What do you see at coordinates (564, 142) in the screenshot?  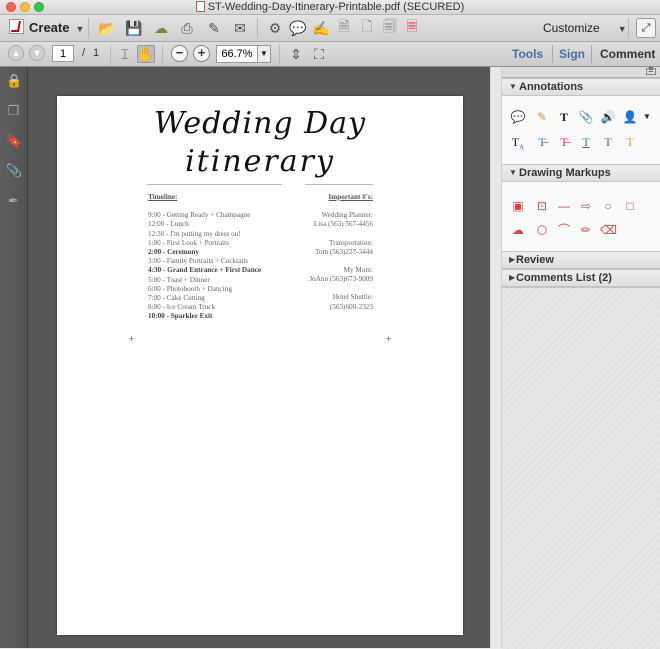 I see `strikethrough-icon: T̶` at bounding box center [564, 142].